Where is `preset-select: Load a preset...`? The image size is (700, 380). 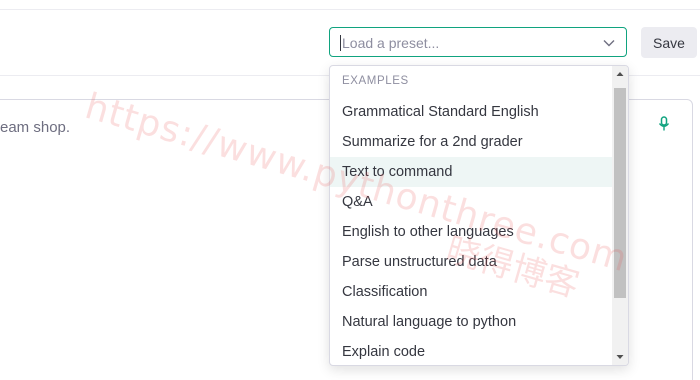 preset-select: Load a preset... is located at coordinates (478, 42).